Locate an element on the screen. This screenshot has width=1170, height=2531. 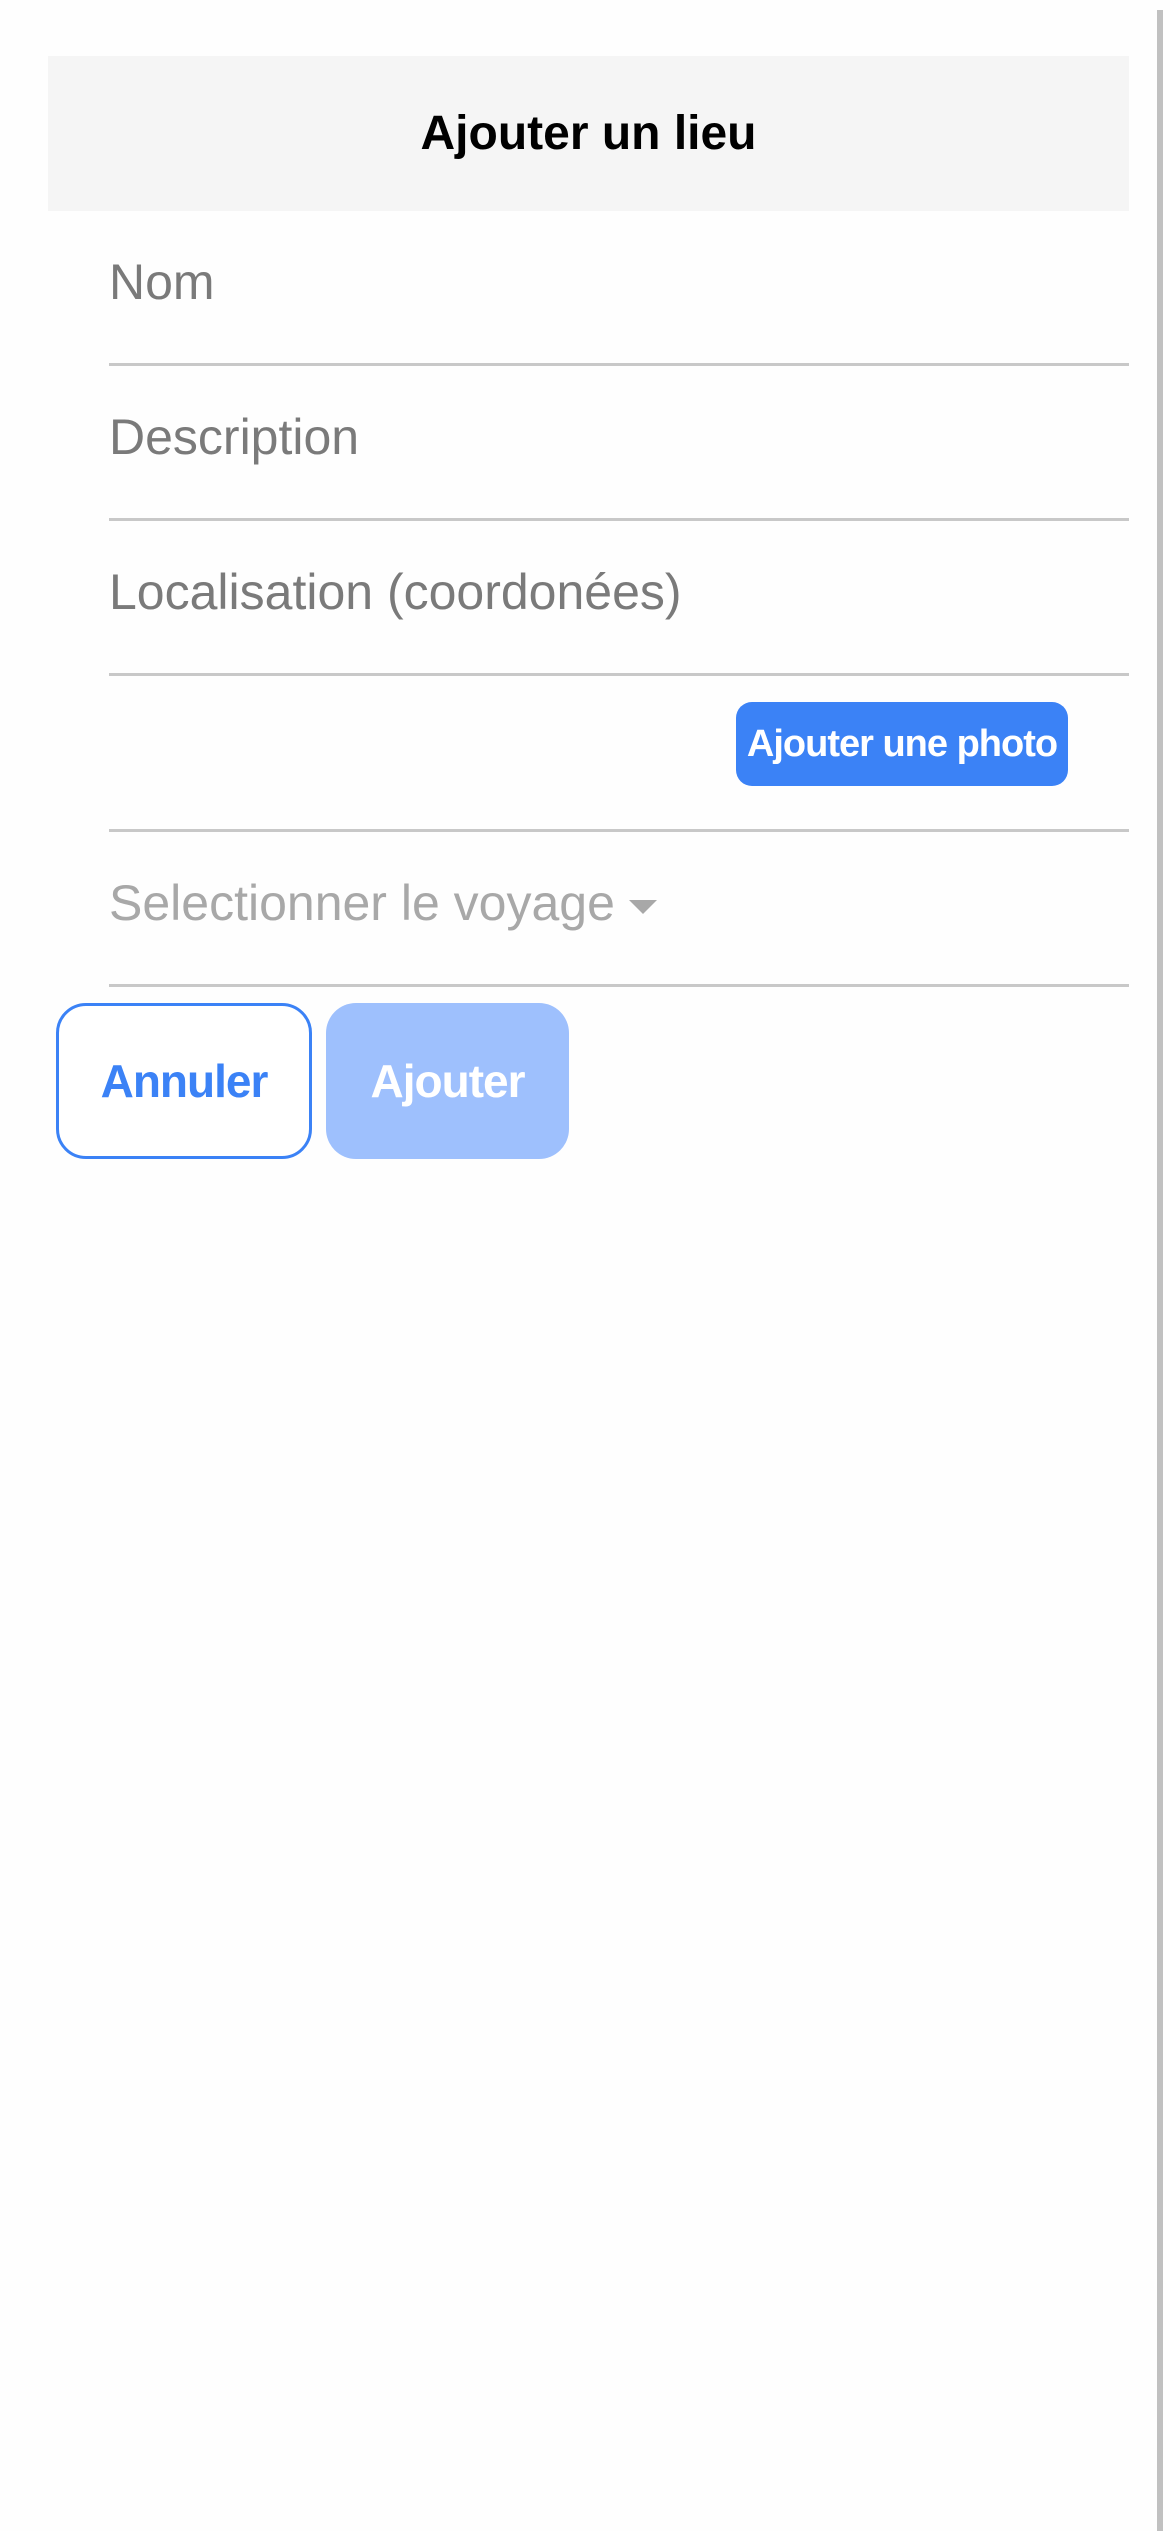
submit-label: Ajouter is located at coordinates (448, 1081).